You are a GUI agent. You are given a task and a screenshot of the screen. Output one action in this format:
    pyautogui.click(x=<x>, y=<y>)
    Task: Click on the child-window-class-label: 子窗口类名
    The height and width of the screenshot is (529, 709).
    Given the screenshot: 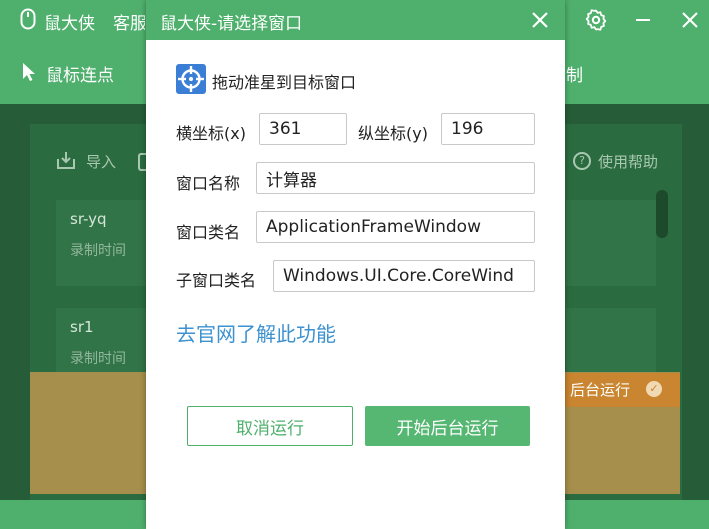 What is the action you would take?
    pyautogui.click(x=216, y=280)
    